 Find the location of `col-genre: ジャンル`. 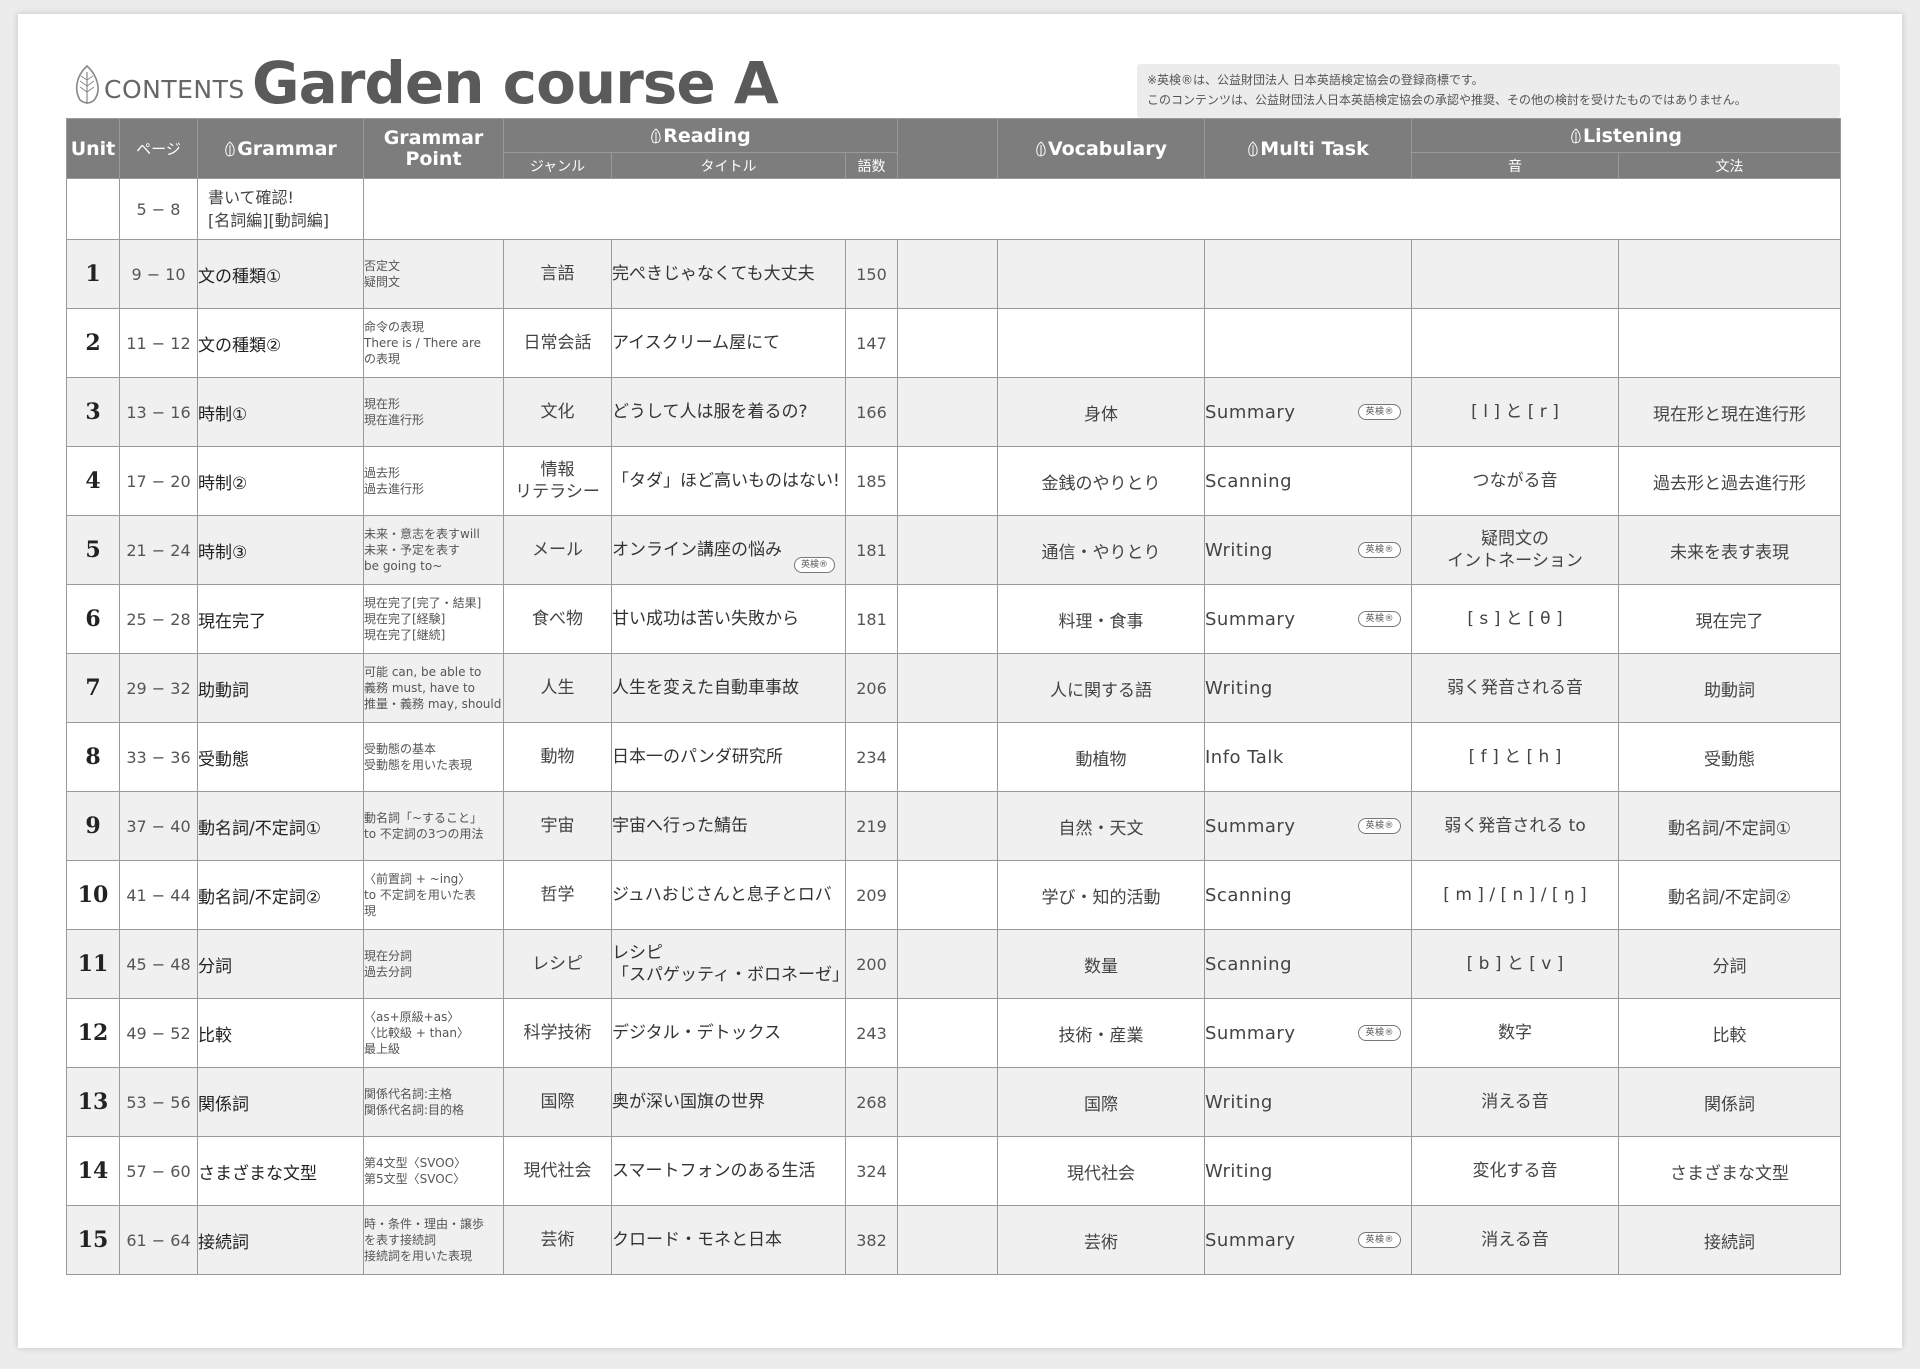

col-genre: ジャンル is located at coordinates (557, 165).